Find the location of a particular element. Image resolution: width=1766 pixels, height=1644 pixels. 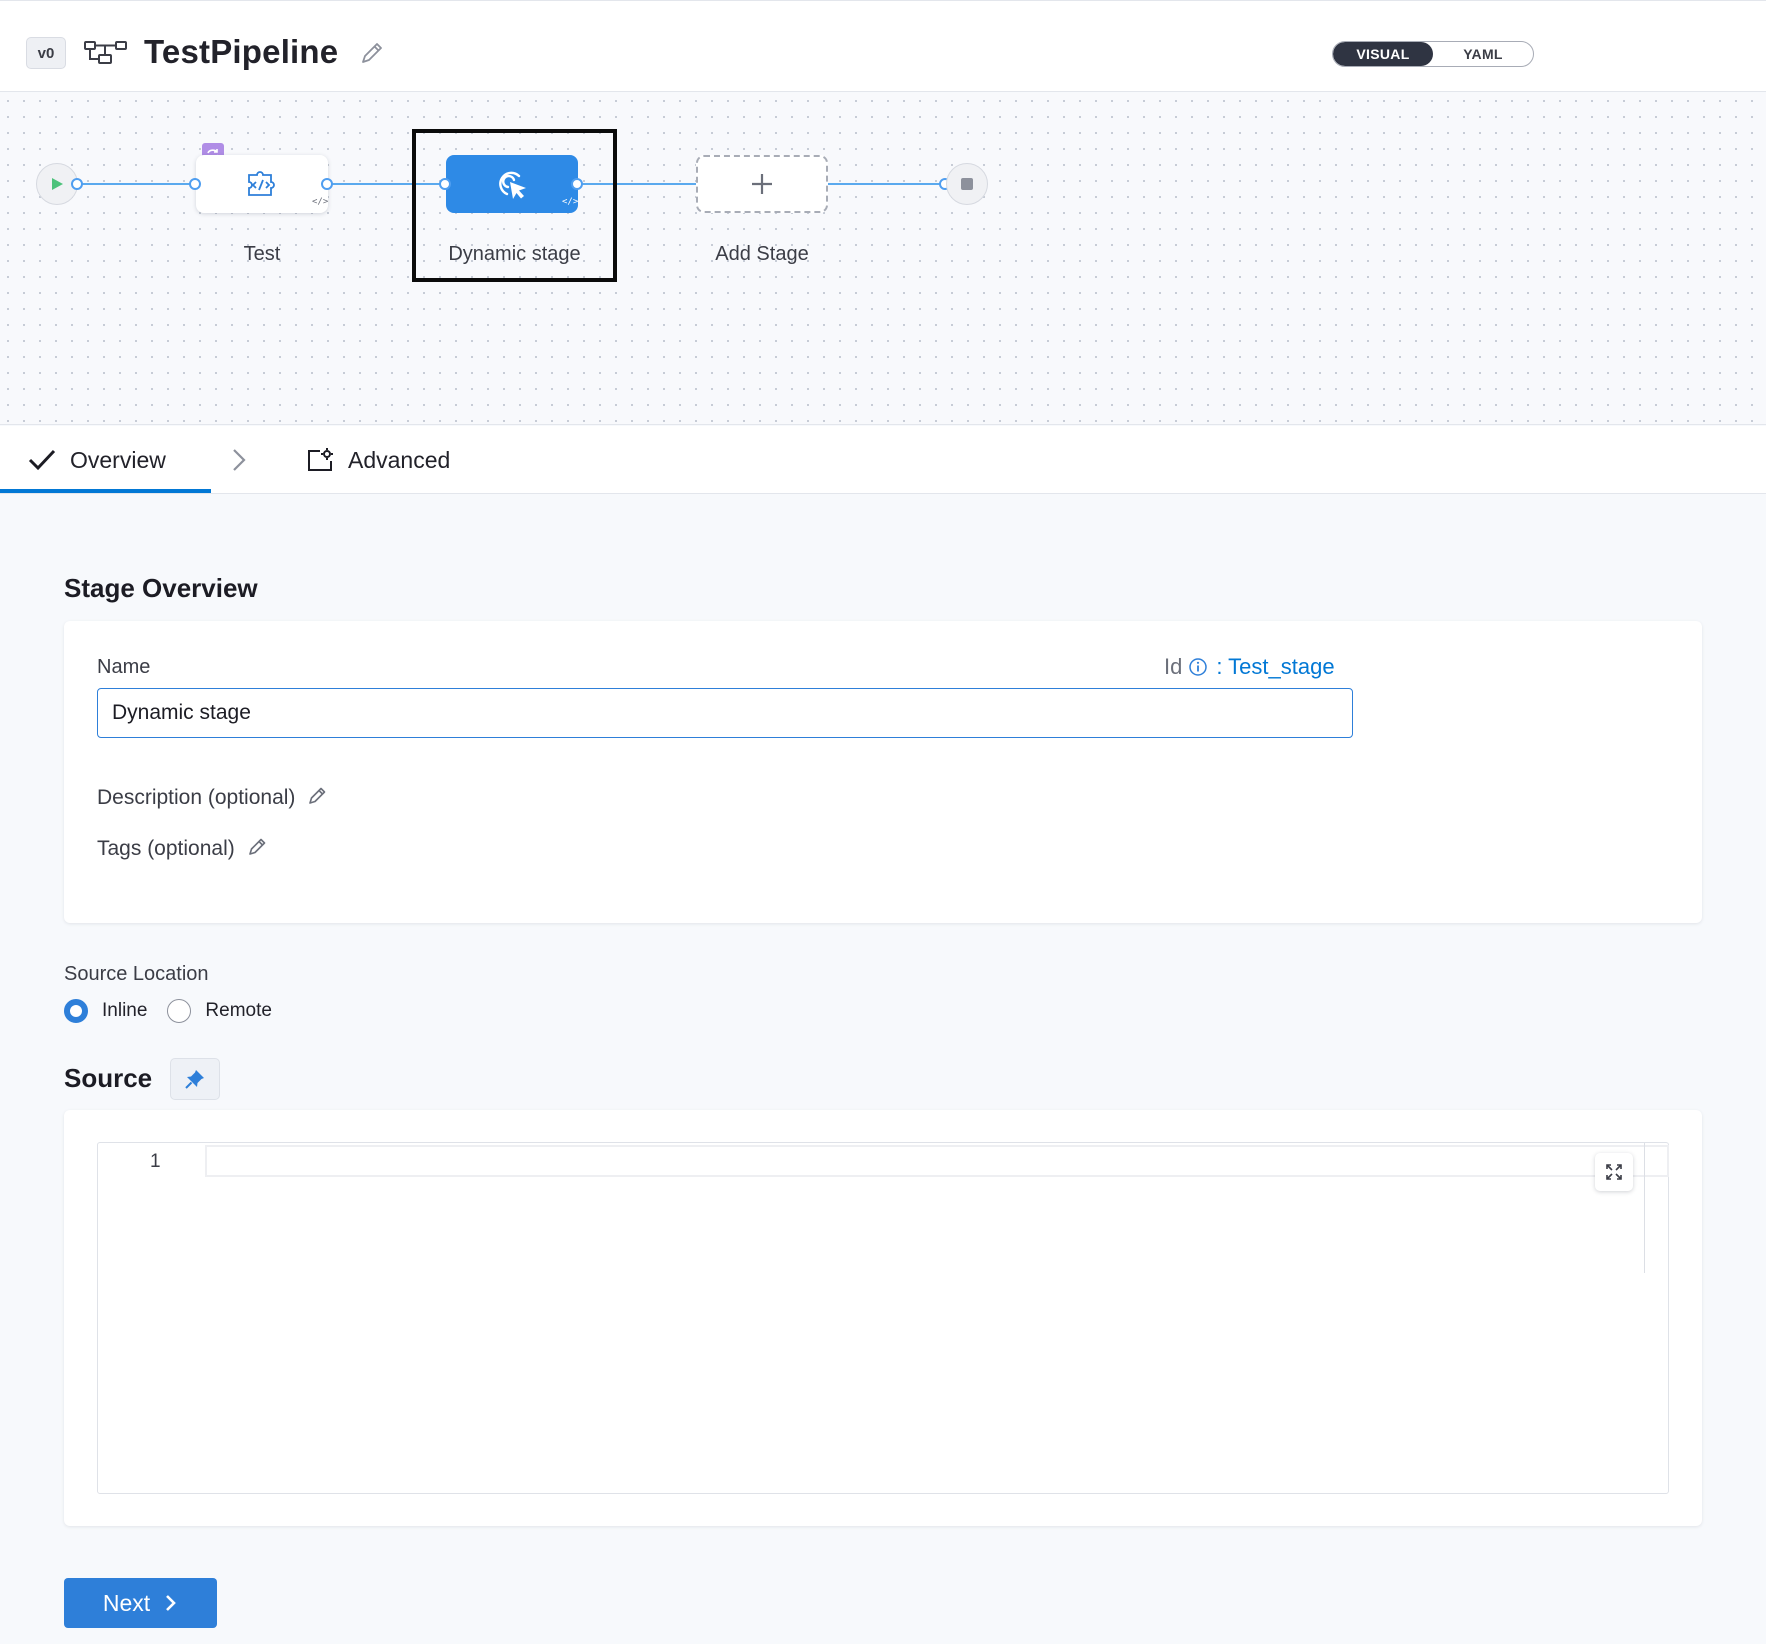

stop-icon is located at coordinates (967, 184).